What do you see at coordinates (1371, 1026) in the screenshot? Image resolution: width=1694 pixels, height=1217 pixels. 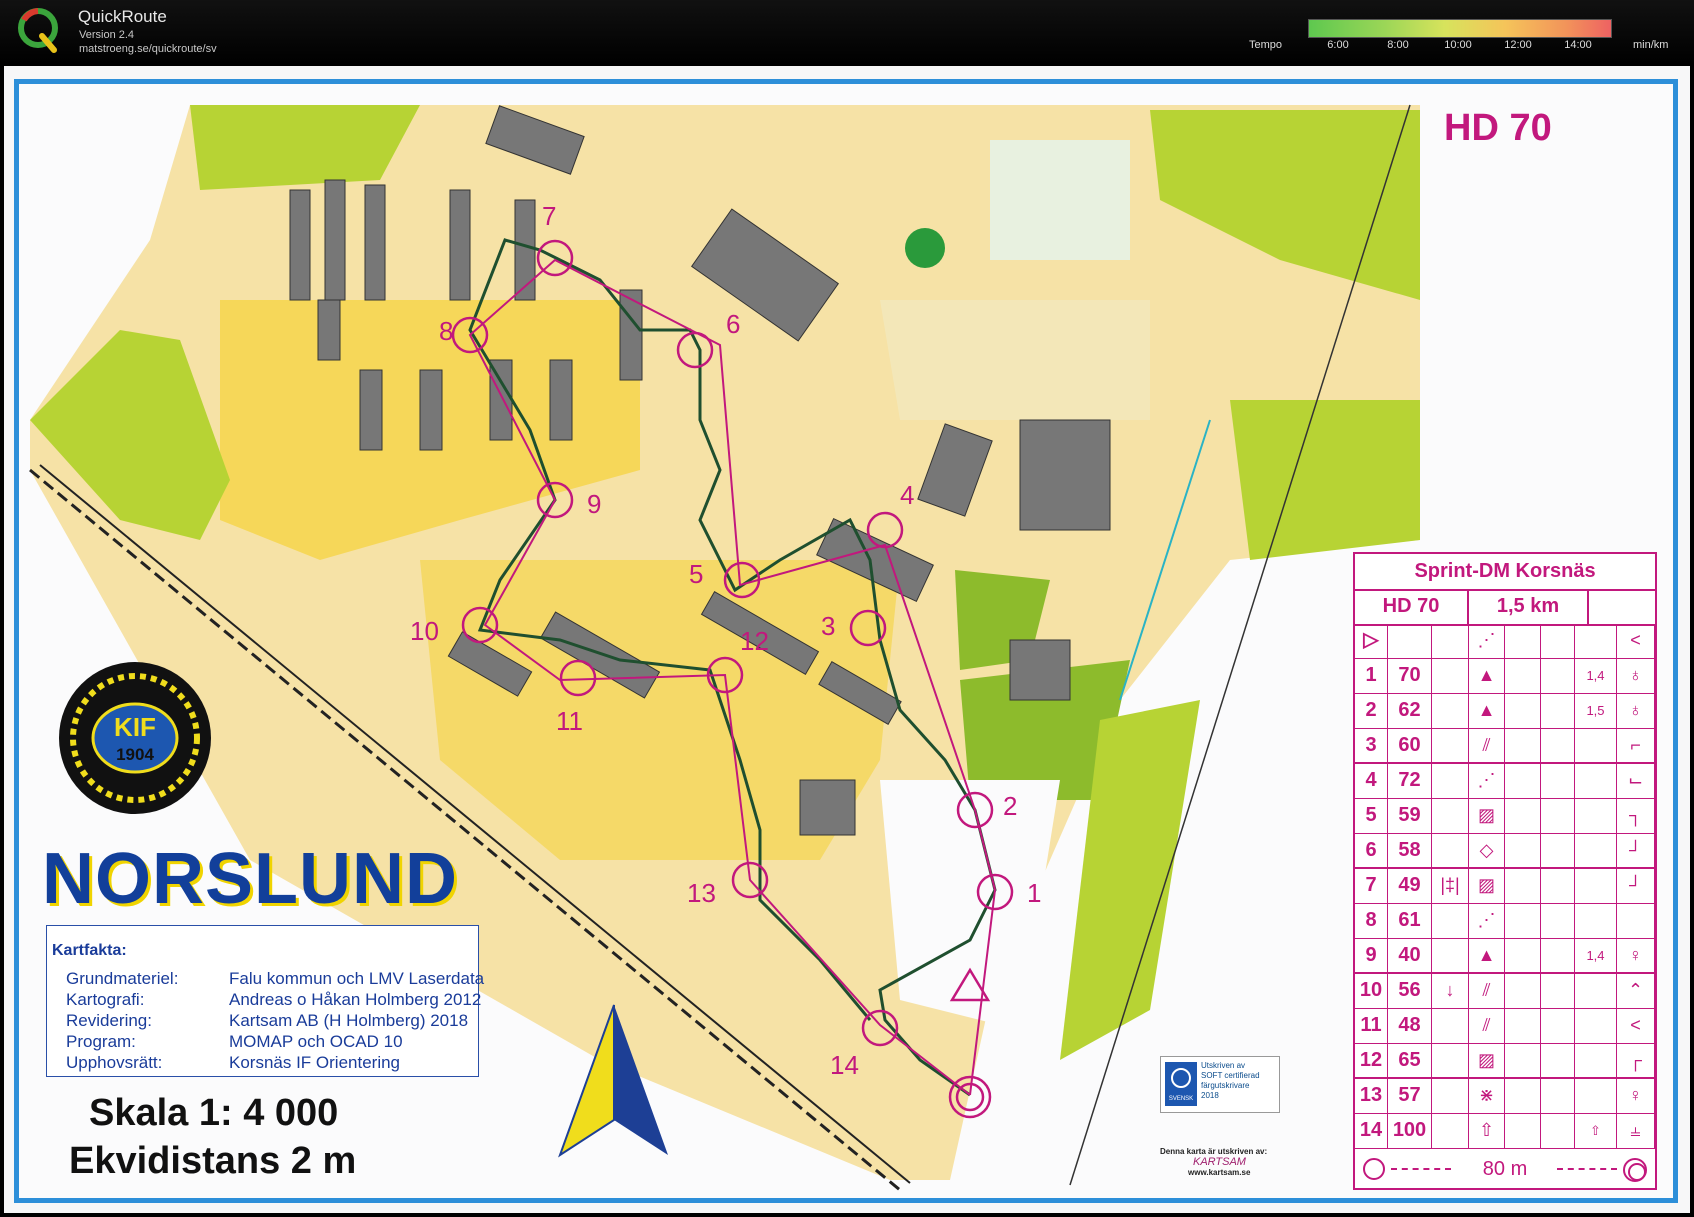 I see `cd-cell: 11` at bounding box center [1371, 1026].